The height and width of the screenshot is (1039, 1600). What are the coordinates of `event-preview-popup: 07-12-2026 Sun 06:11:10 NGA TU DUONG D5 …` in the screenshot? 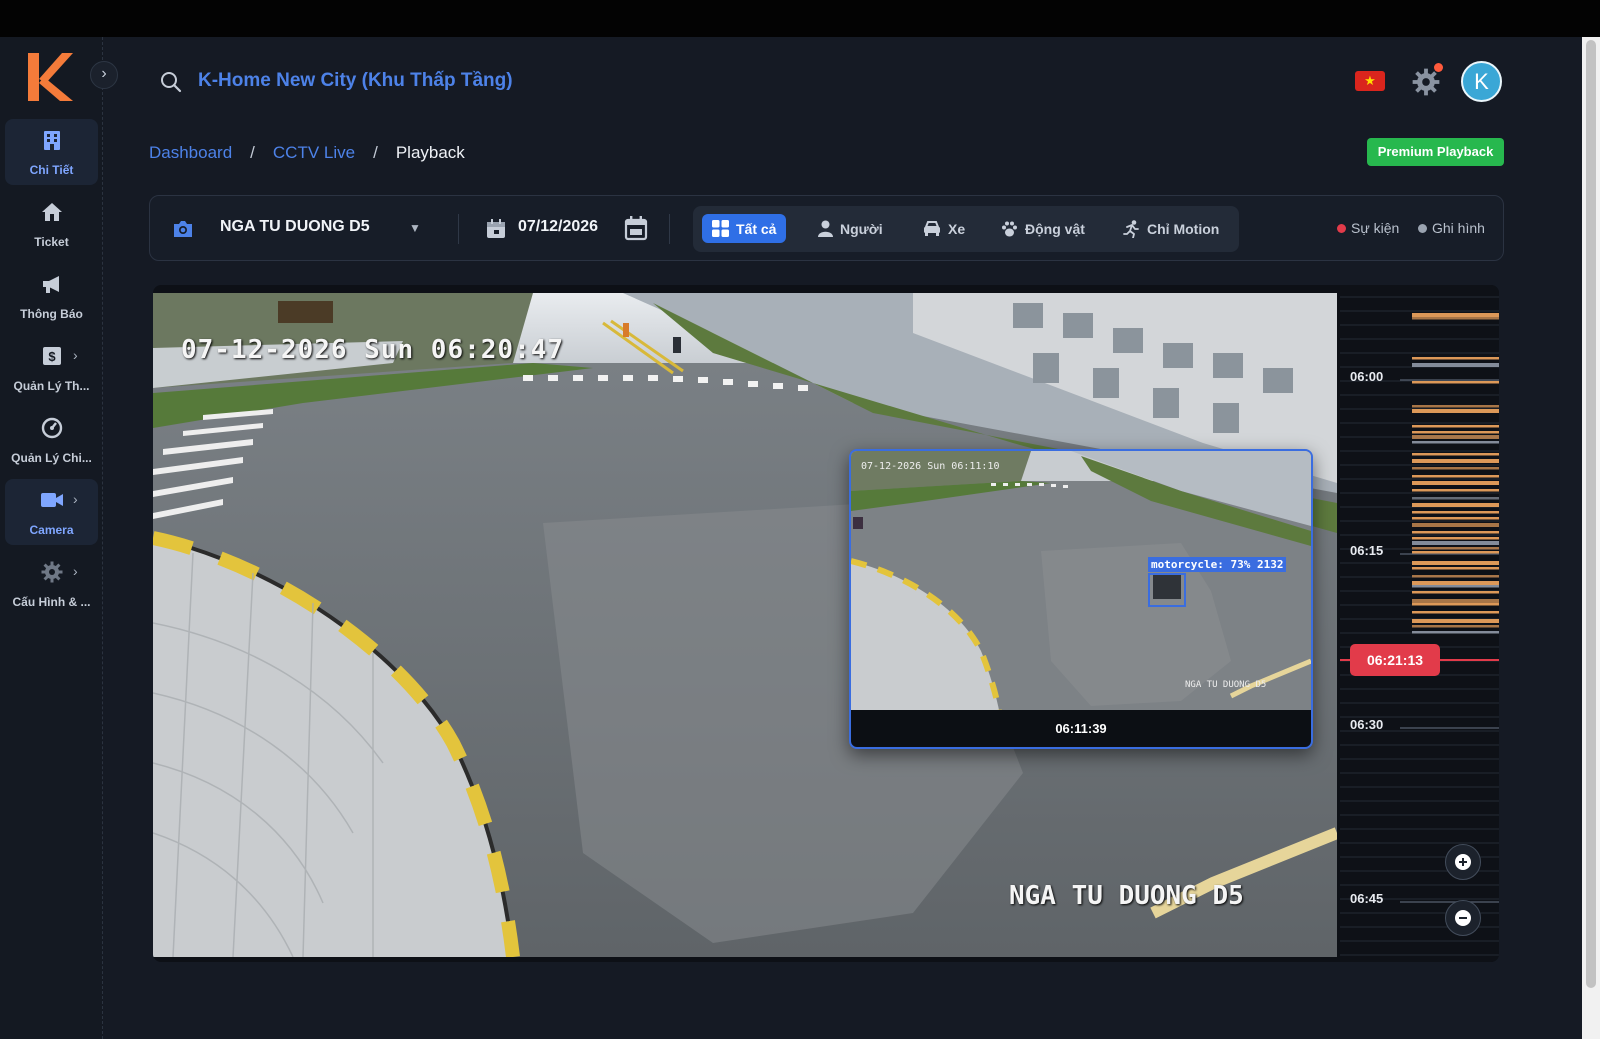 It's located at (1081, 599).